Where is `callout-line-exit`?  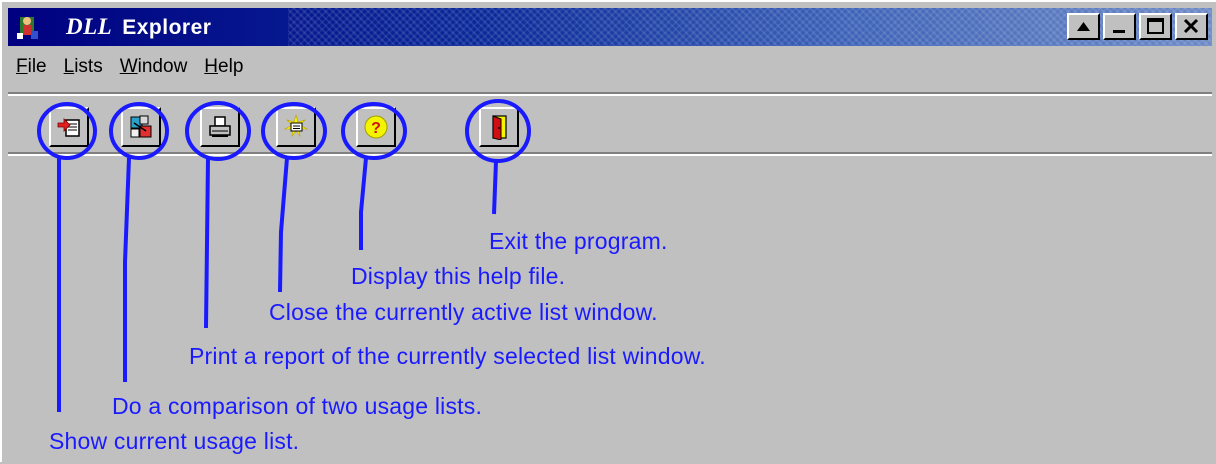
callout-line-exit is located at coordinates (495, 187).